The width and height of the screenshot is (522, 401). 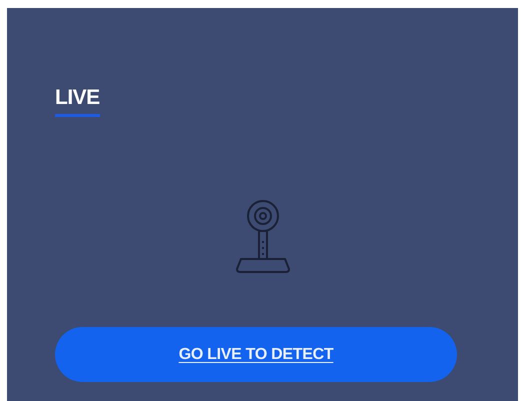 What do you see at coordinates (262, 237) in the screenshot?
I see `webcam-icon` at bounding box center [262, 237].